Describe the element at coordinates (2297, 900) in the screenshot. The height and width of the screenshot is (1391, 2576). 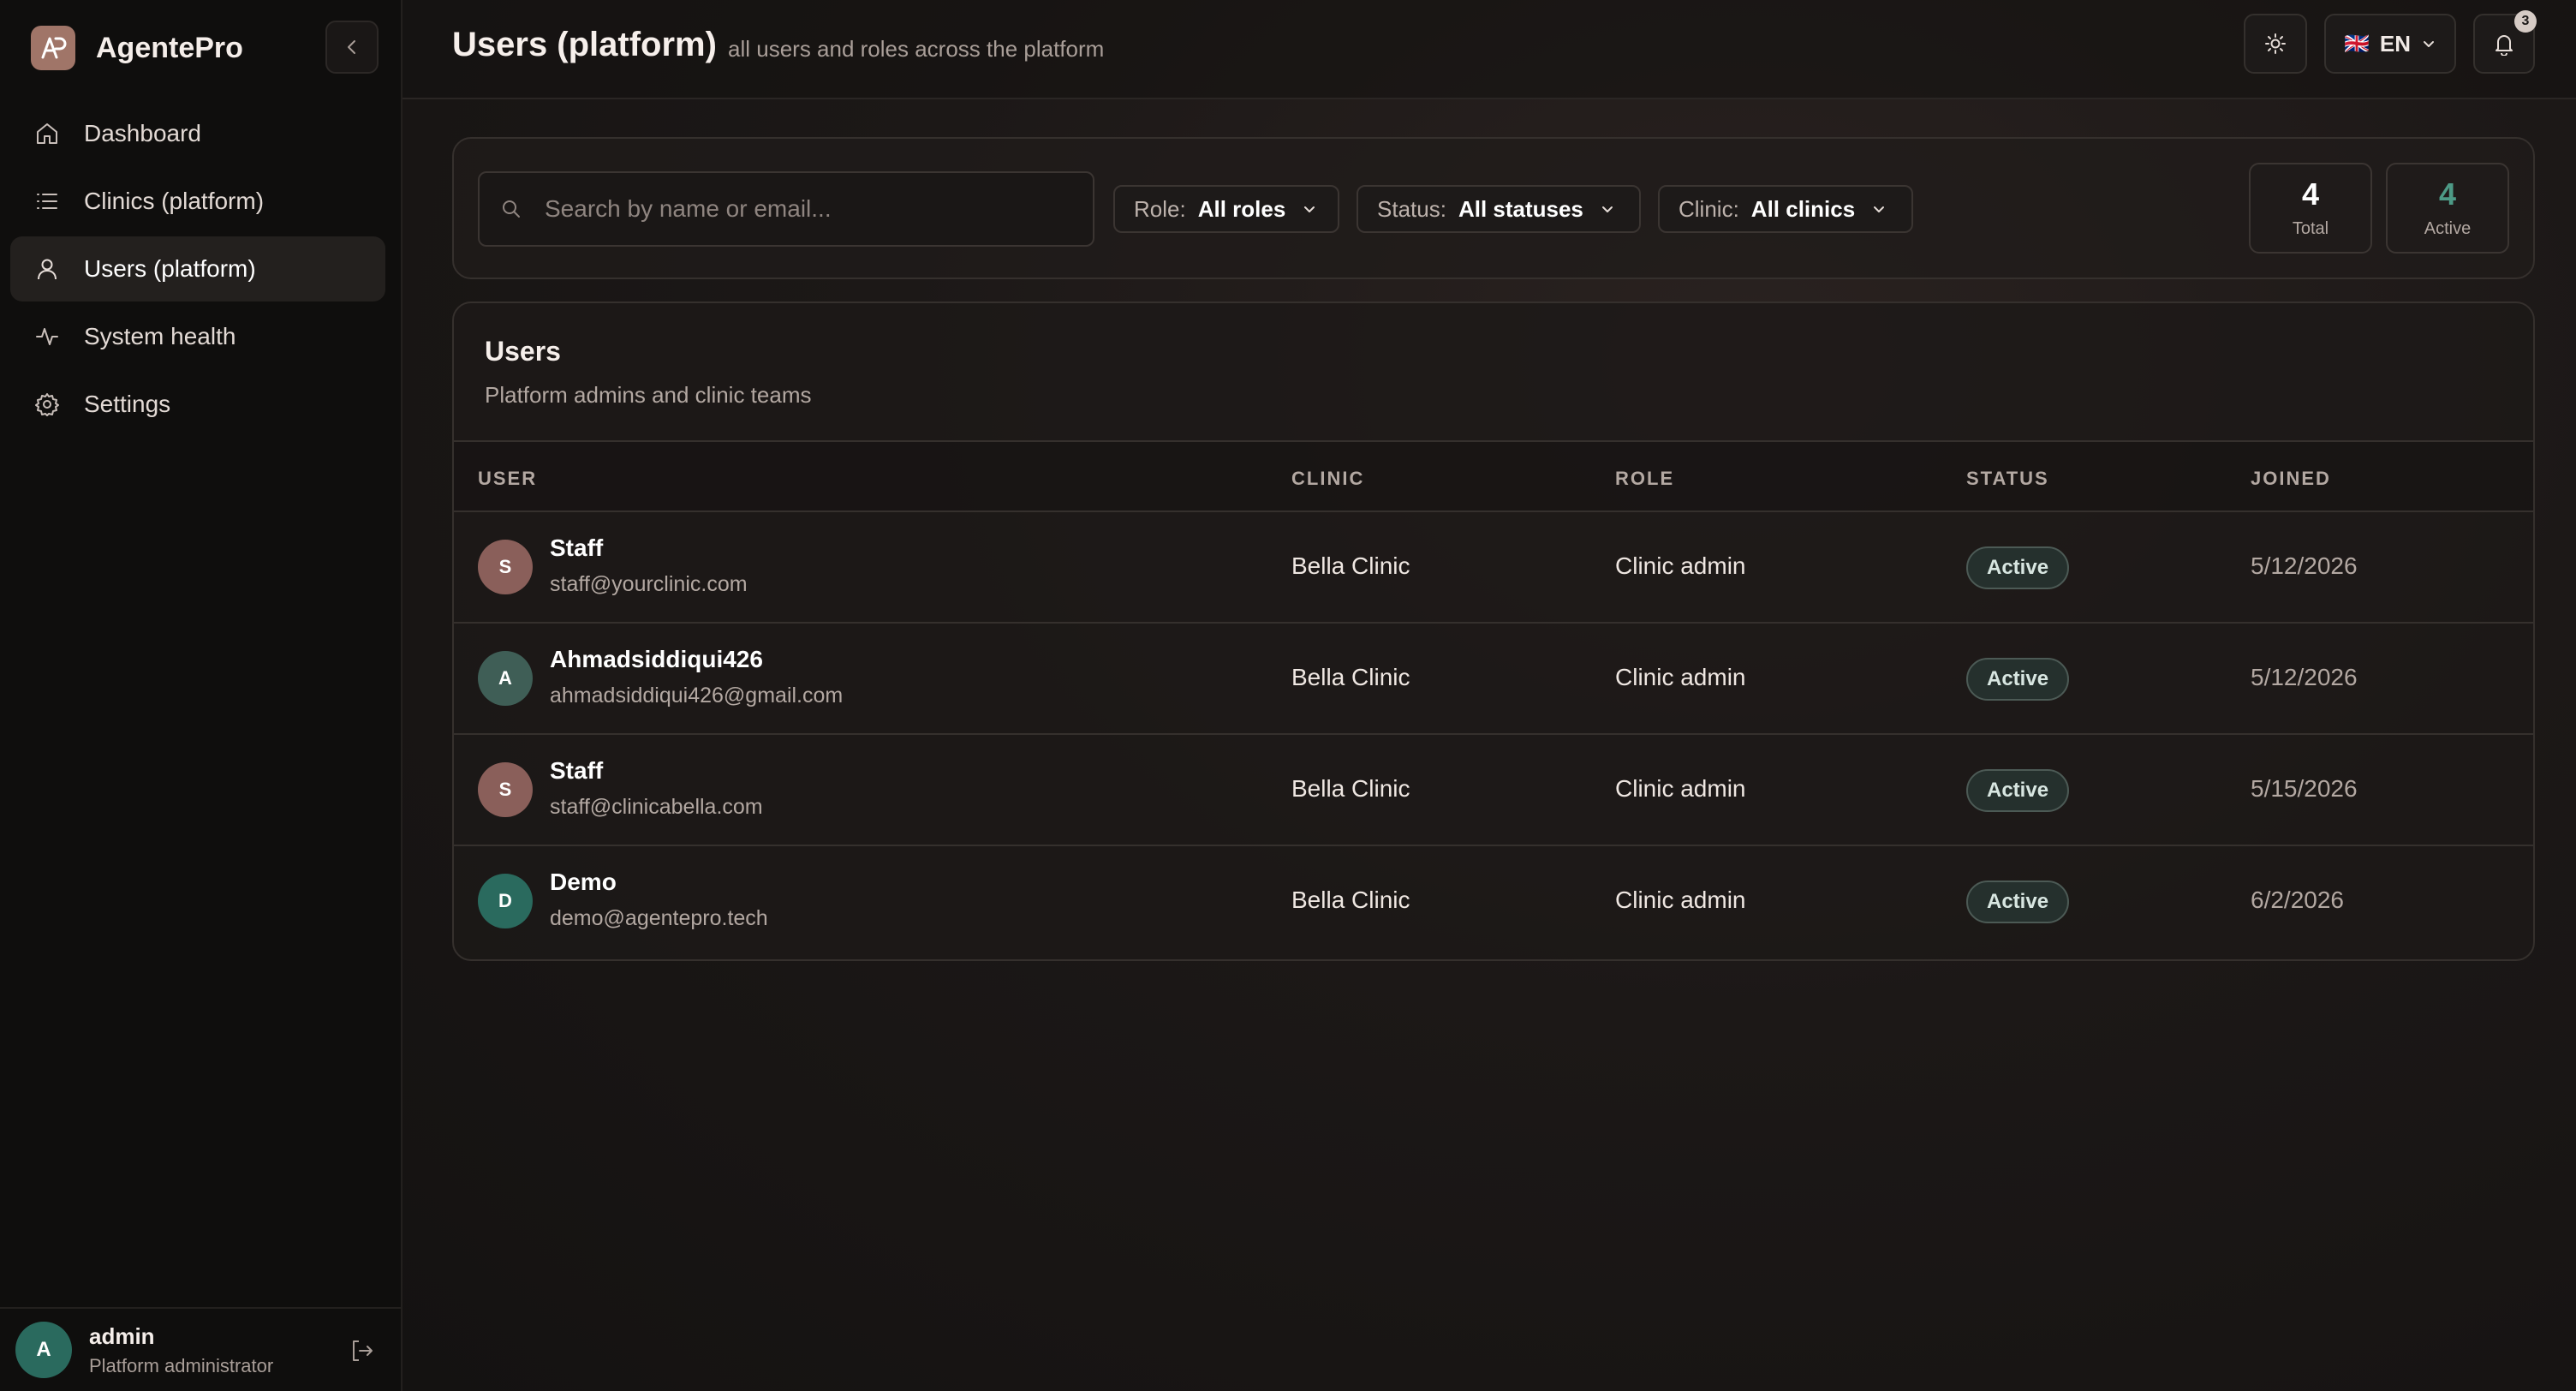
I see `joined-cell: 6/2/2026` at that location.